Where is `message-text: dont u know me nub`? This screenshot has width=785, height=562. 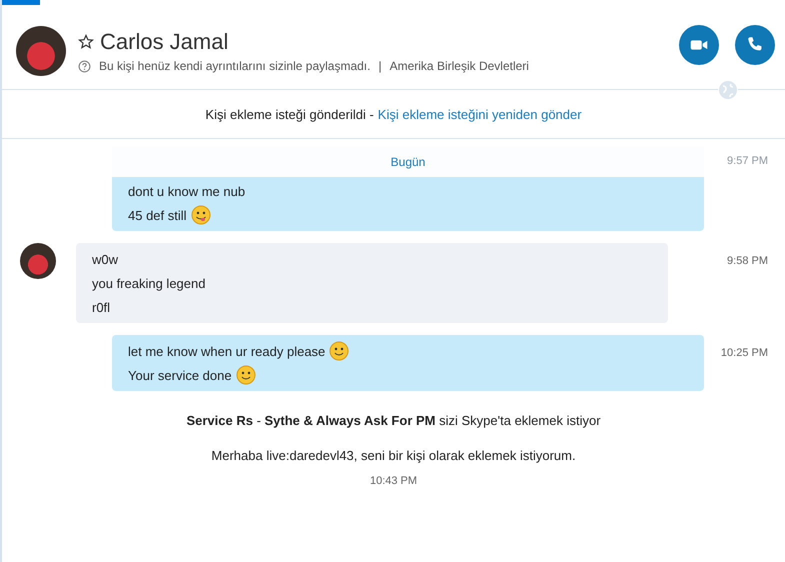
message-text: dont u know me nub is located at coordinates (187, 191).